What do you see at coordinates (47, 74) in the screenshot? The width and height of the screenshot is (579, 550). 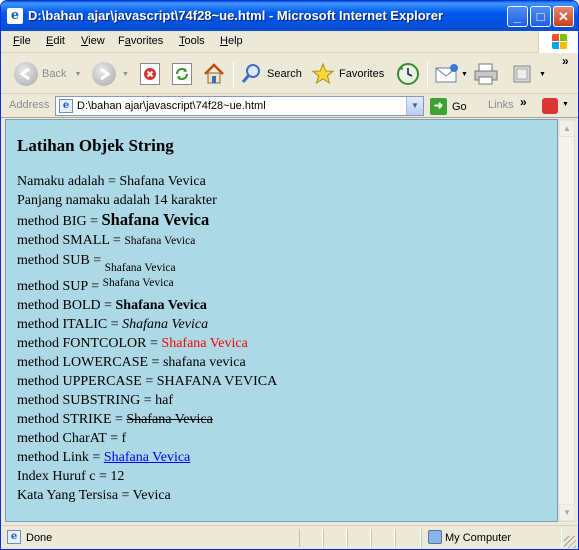 I see `back-button: Back ▼` at bounding box center [47, 74].